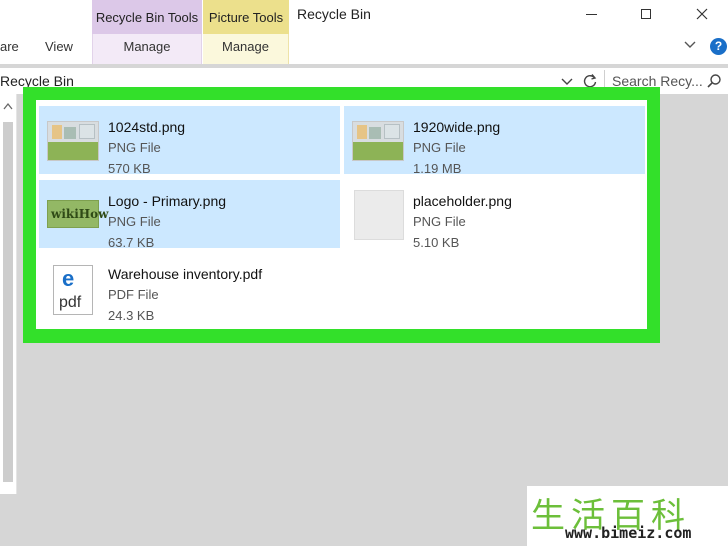  Describe the element at coordinates (690, 44) in the screenshot. I see `chevron-down-icon` at that location.